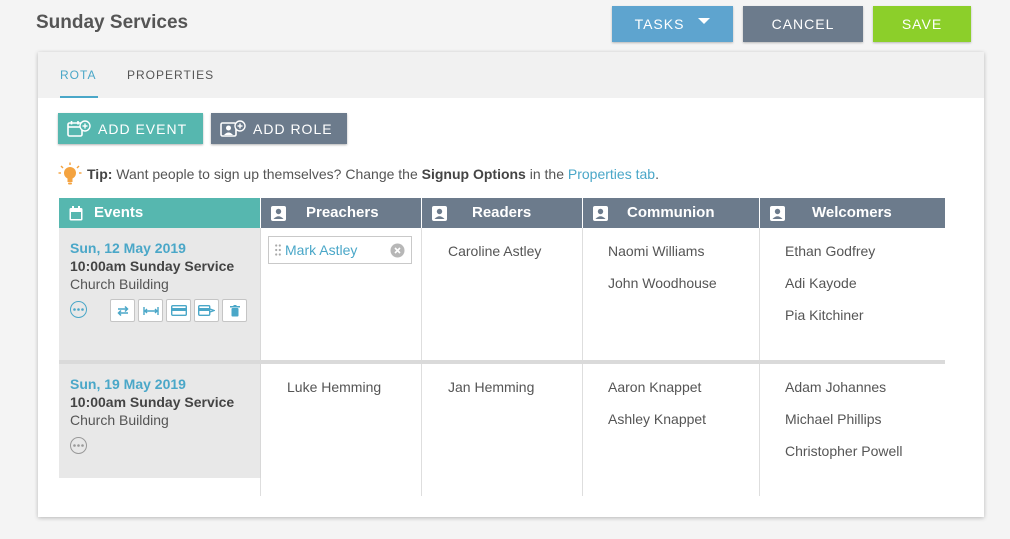  Describe the element at coordinates (611, 174) in the screenshot. I see `properties-tab-link: Properties tab` at that location.